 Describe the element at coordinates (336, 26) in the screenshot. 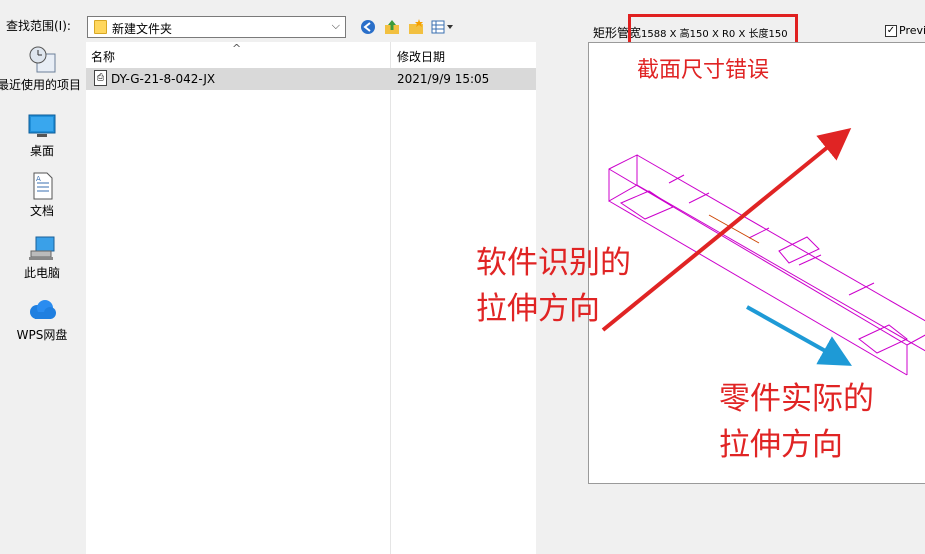

I see `chevron-down-icon: ⌵` at that location.